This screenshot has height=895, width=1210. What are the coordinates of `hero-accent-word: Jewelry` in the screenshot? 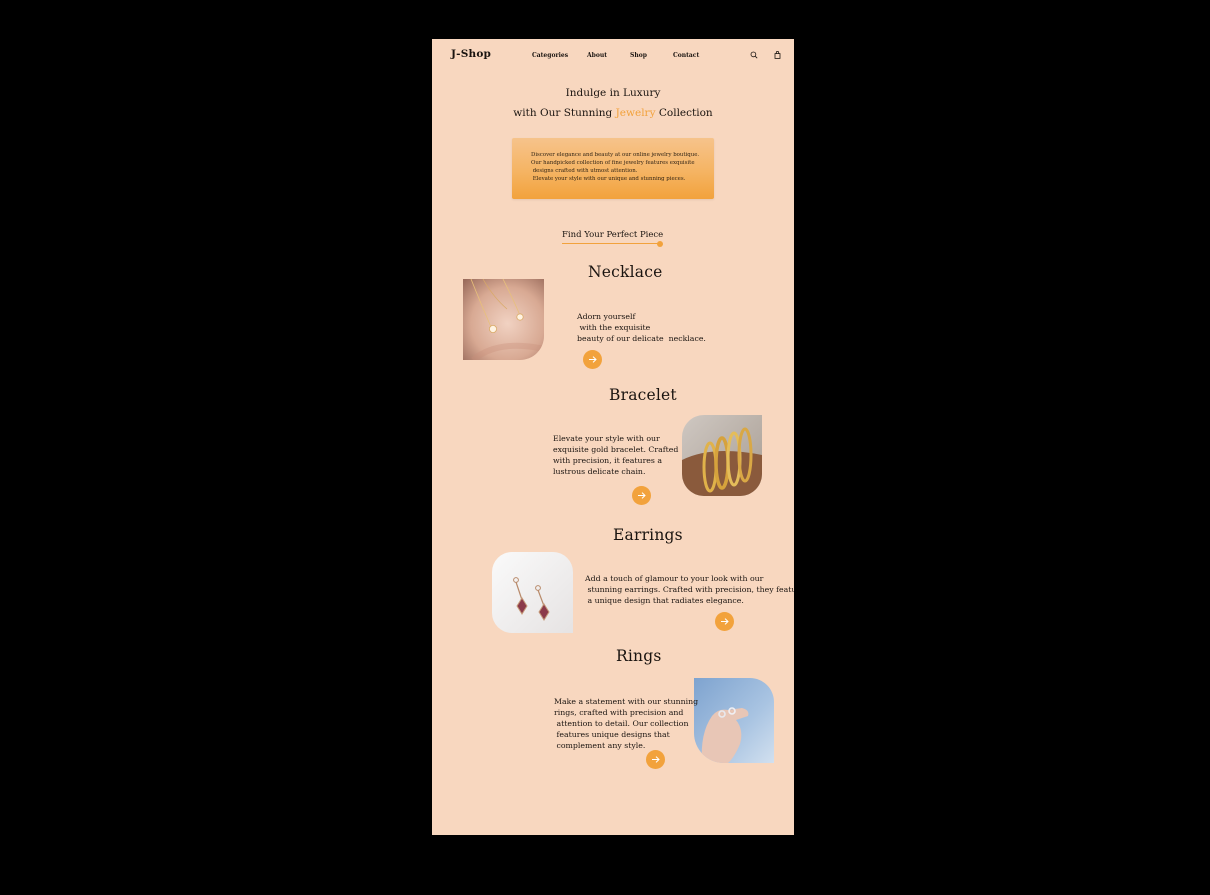 It's located at (635, 113).